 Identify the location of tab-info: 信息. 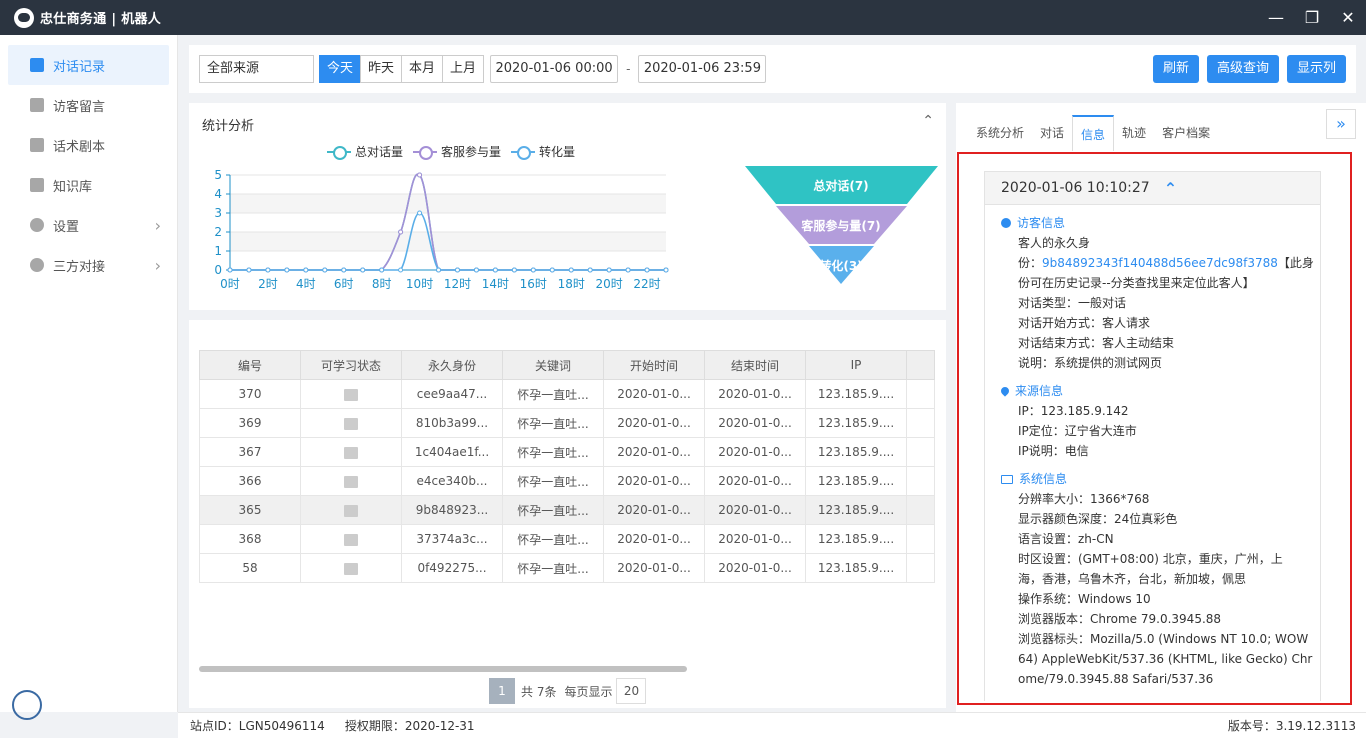
(1093, 133).